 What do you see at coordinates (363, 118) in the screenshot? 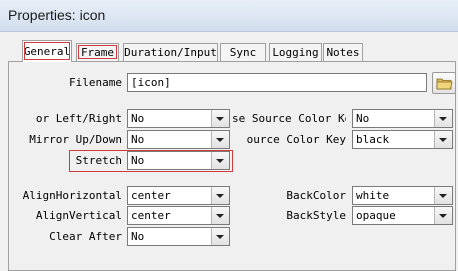
I see `use-source-color-key-value: No` at bounding box center [363, 118].